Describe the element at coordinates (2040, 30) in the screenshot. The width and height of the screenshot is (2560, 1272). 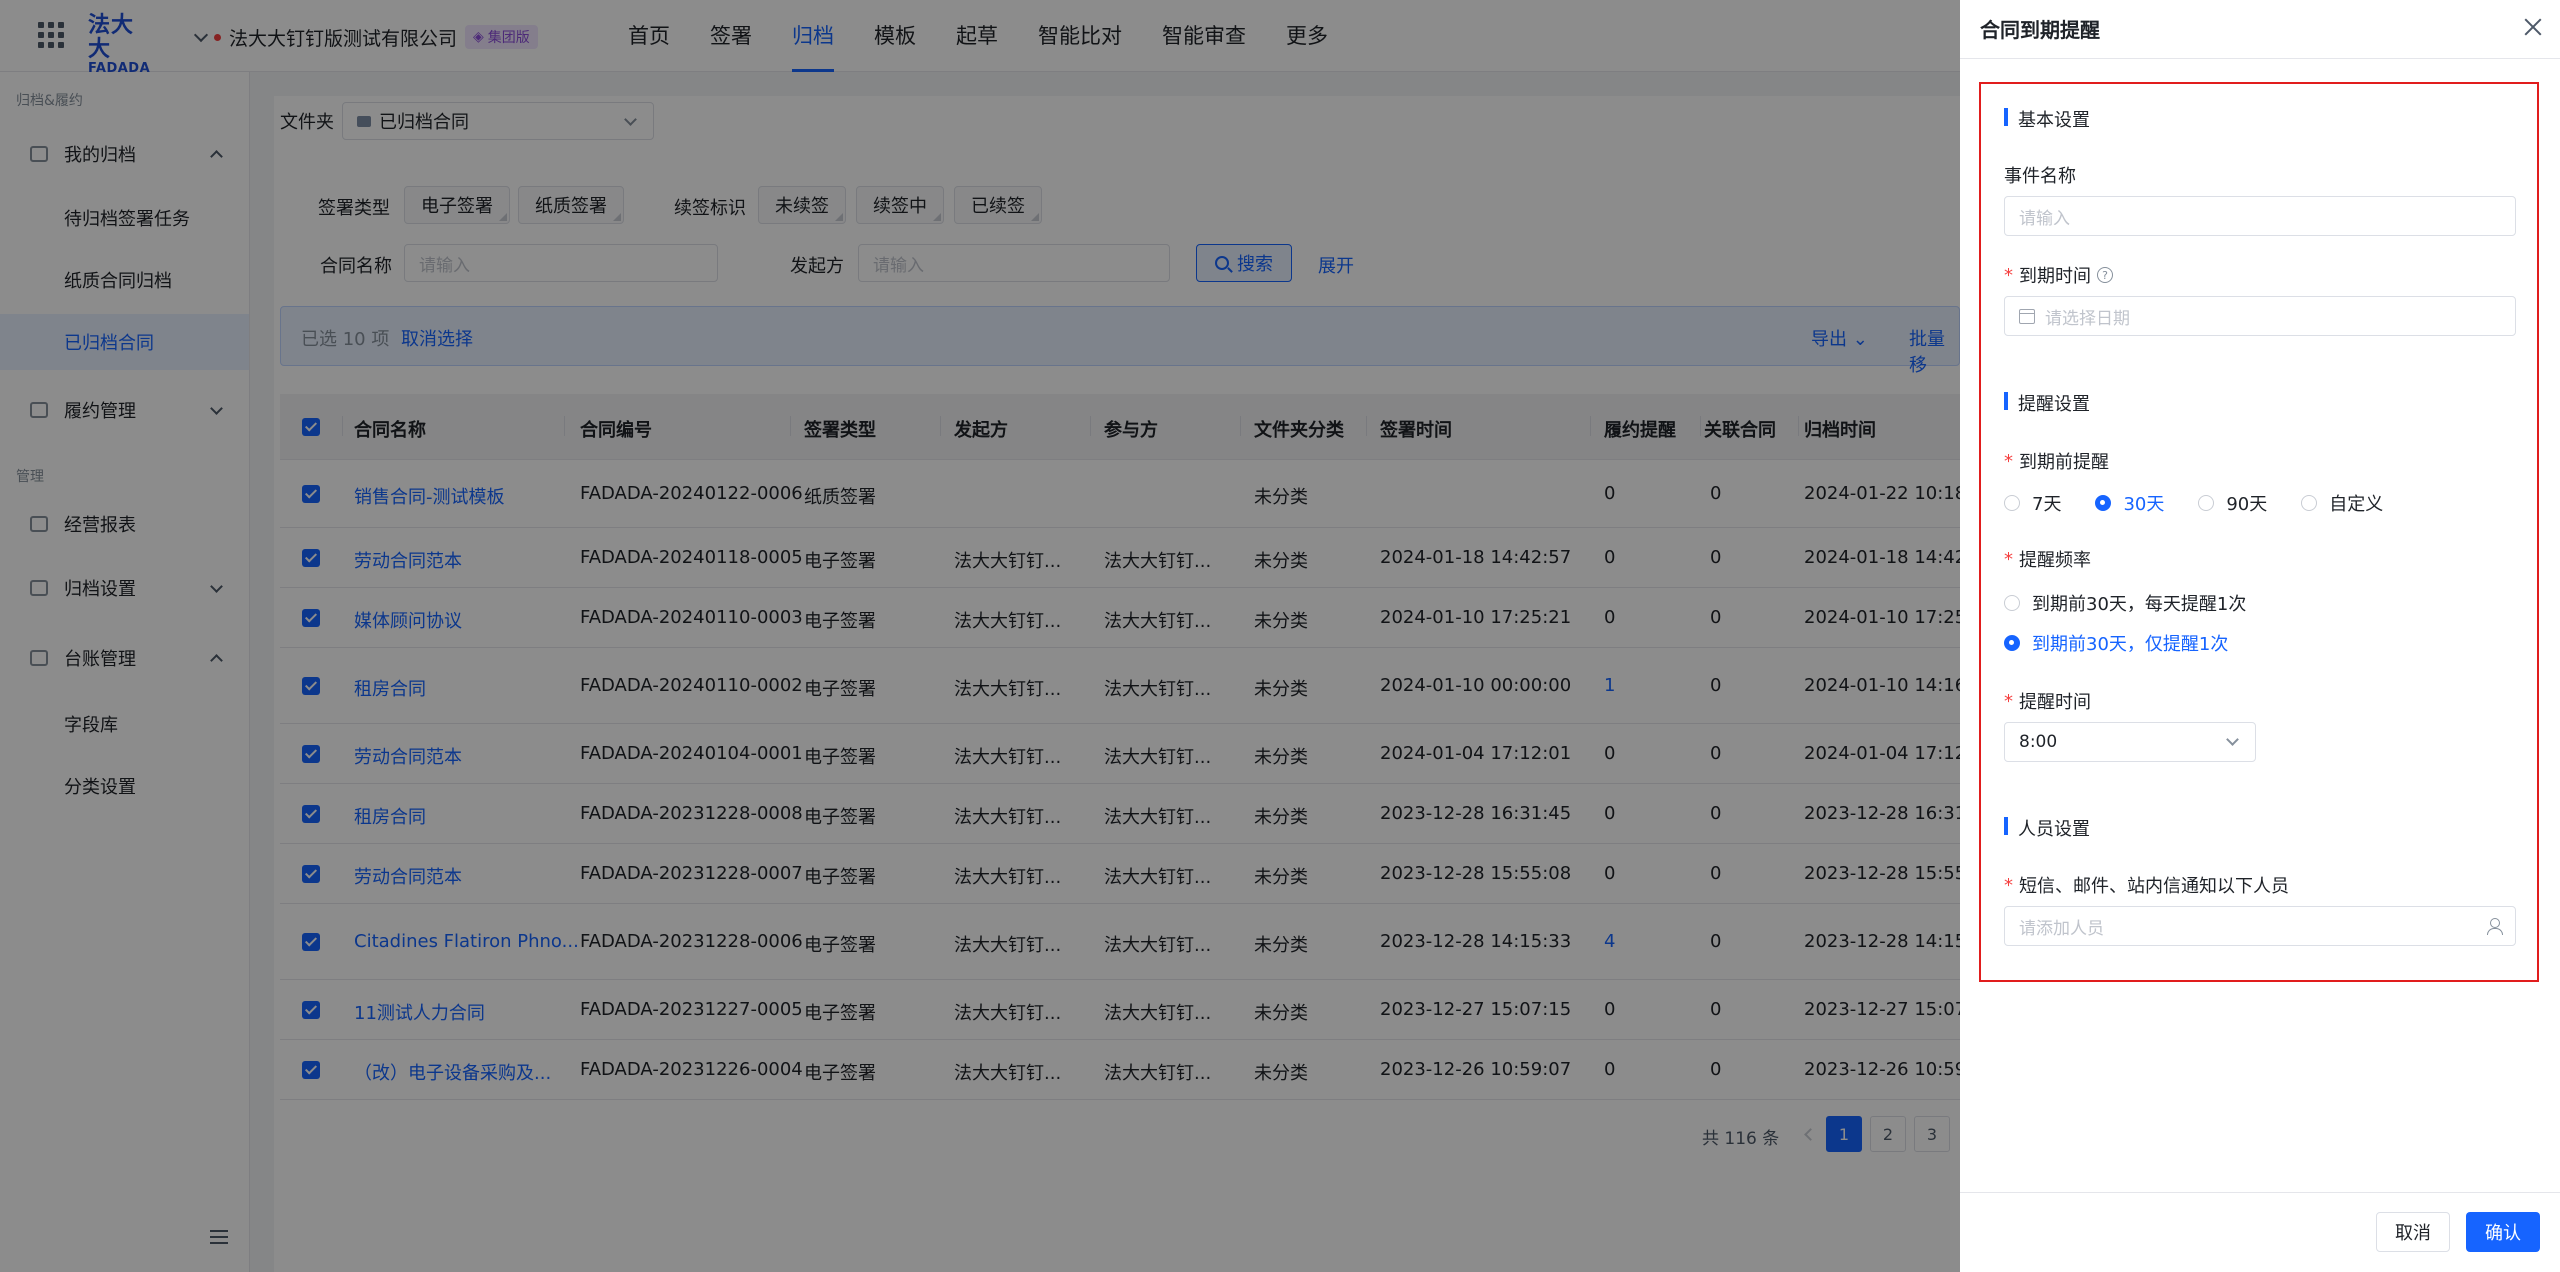
I see `drawer-title: 合同到期提醒` at that location.